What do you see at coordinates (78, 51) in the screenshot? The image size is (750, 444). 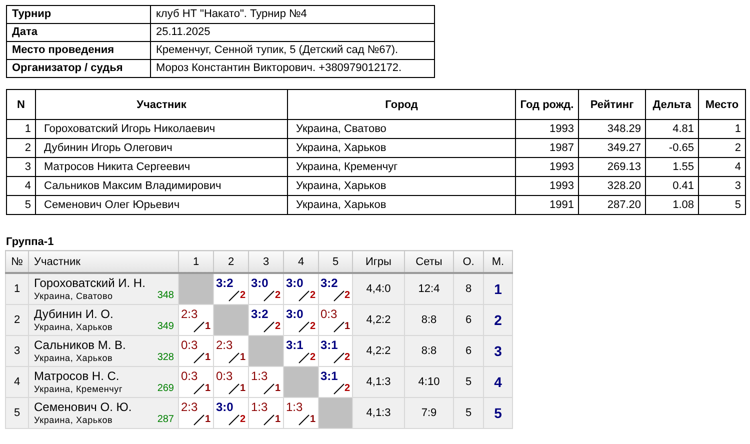 I see `info-label: Место проведения` at bounding box center [78, 51].